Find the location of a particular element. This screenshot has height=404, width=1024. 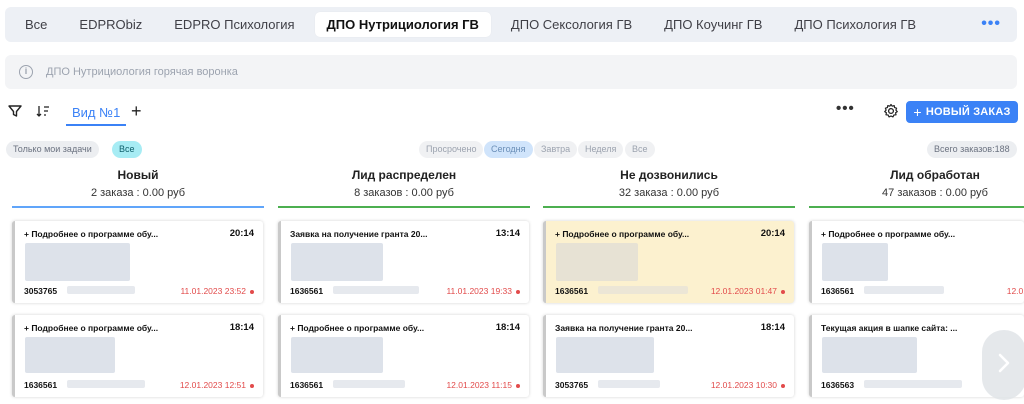

column-summary: 2 заказа : 0.00 руб is located at coordinates (138, 193).